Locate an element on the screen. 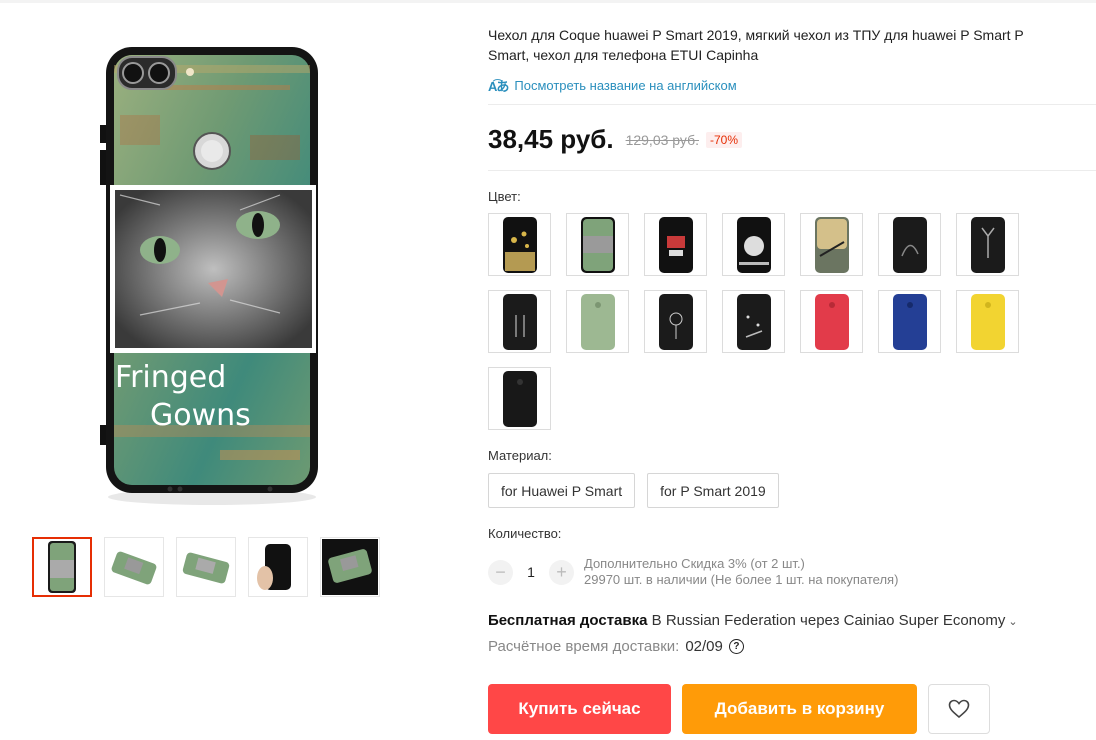 This screenshot has width=1096, height=740. wishlist-button is located at coordinates (959, 709).